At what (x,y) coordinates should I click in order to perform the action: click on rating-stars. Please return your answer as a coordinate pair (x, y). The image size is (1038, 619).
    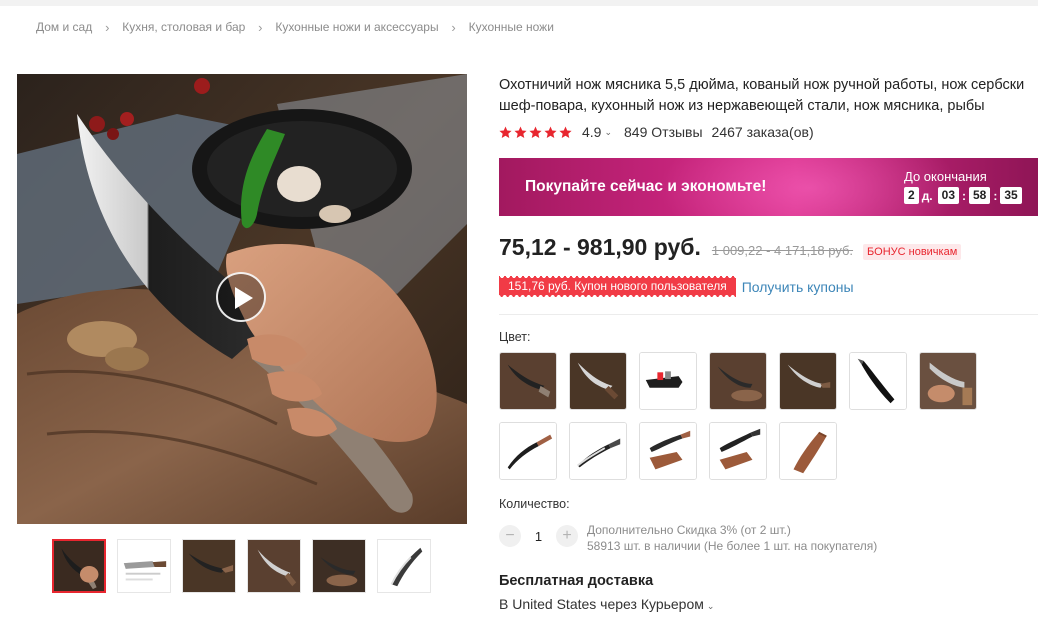
    Looking at the image, I should click on (536, 132).